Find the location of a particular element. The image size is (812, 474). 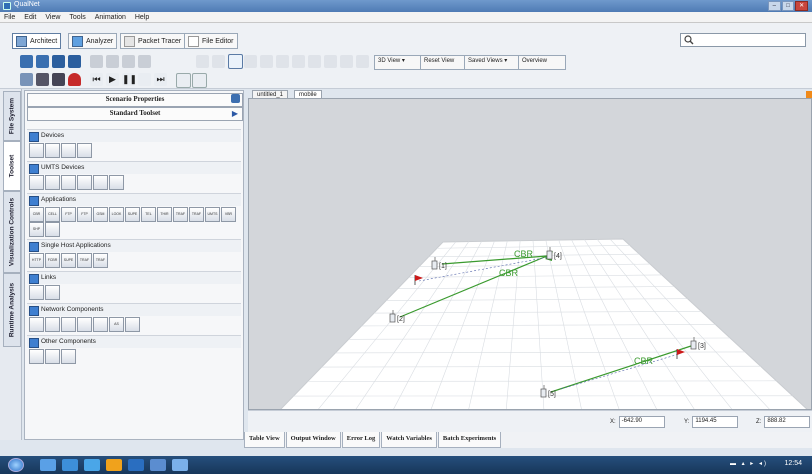

standard-toolset-header: Standard Toolset is located at coordinates (135, 114).